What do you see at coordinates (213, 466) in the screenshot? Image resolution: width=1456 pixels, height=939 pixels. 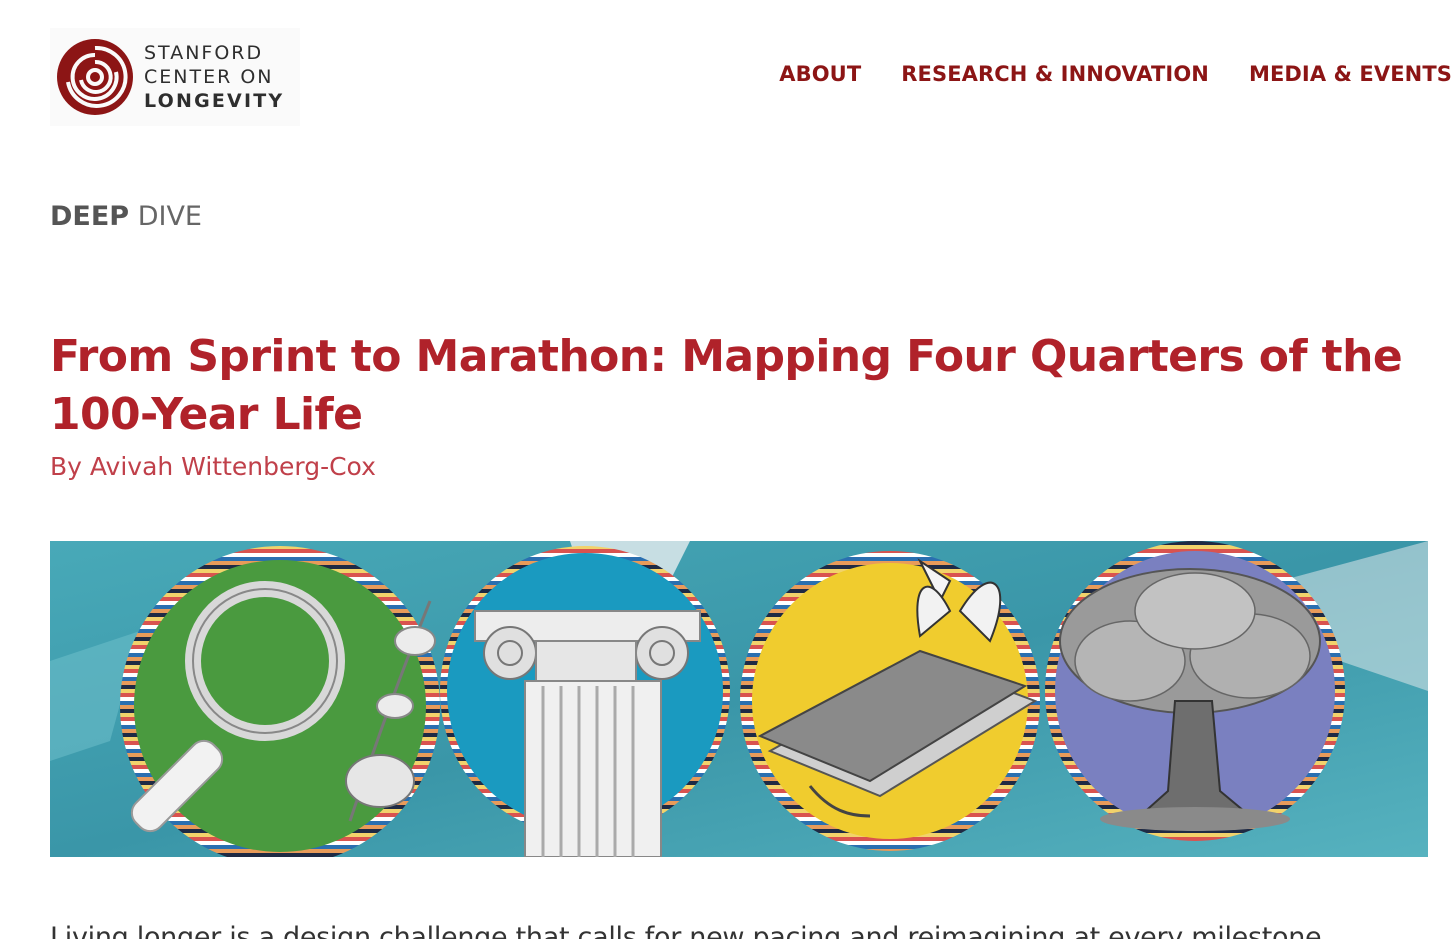 I see `article-byline: By Avivah Wittenberg-Cox` at bounding box center [213, 466].